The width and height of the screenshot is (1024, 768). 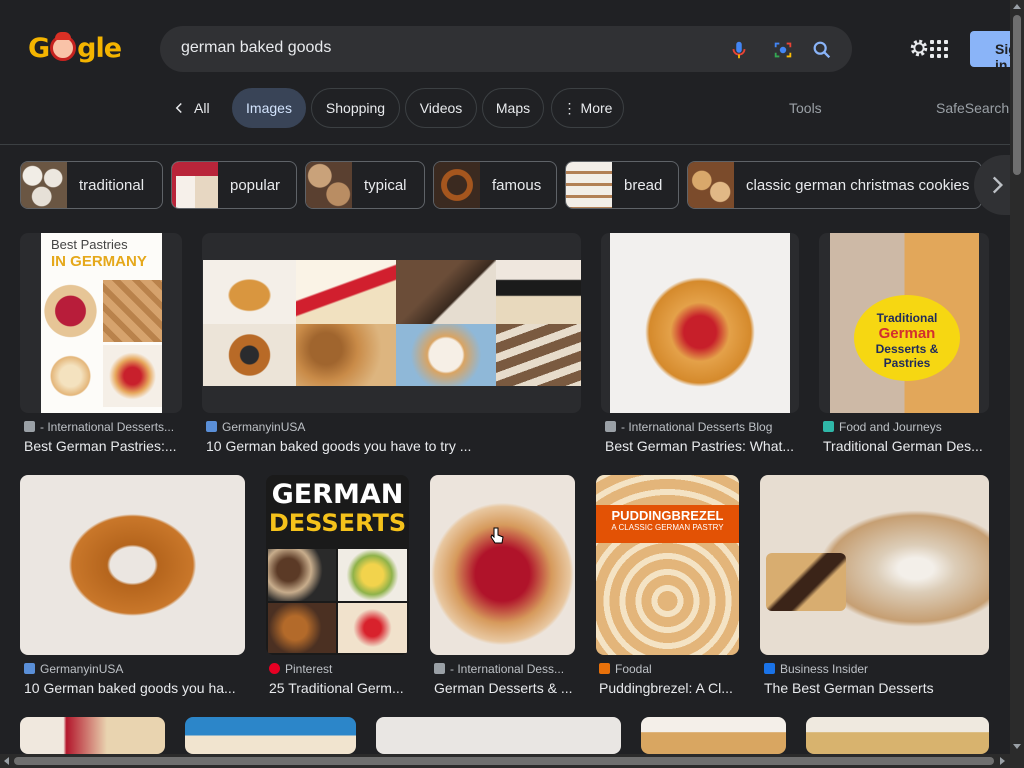 I want to click on microphone-icon, so click(x=739, y=50).